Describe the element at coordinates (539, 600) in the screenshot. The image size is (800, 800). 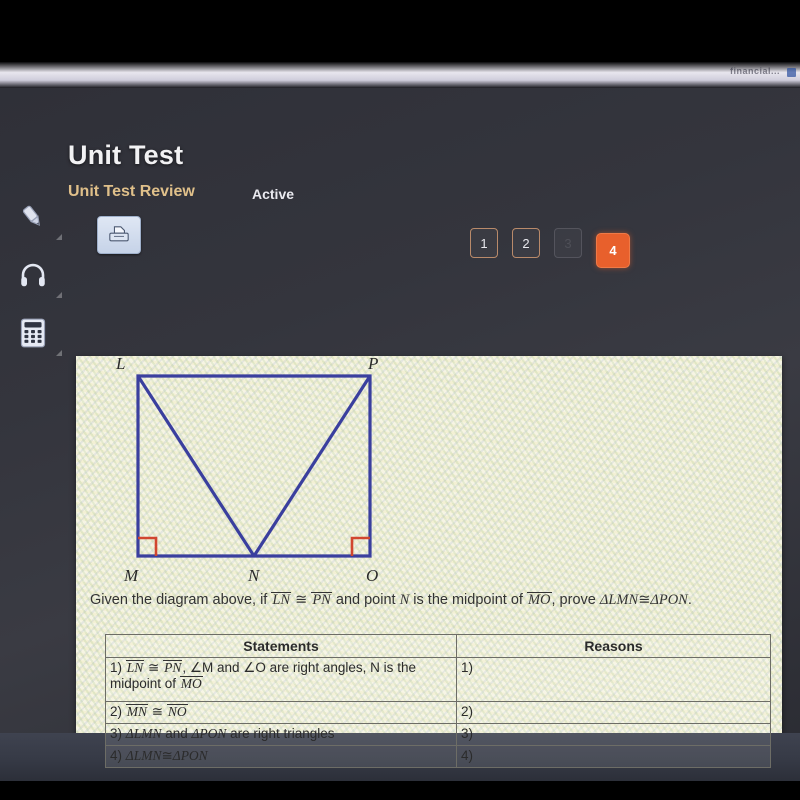
I see `segment-MO: MO` at that location.